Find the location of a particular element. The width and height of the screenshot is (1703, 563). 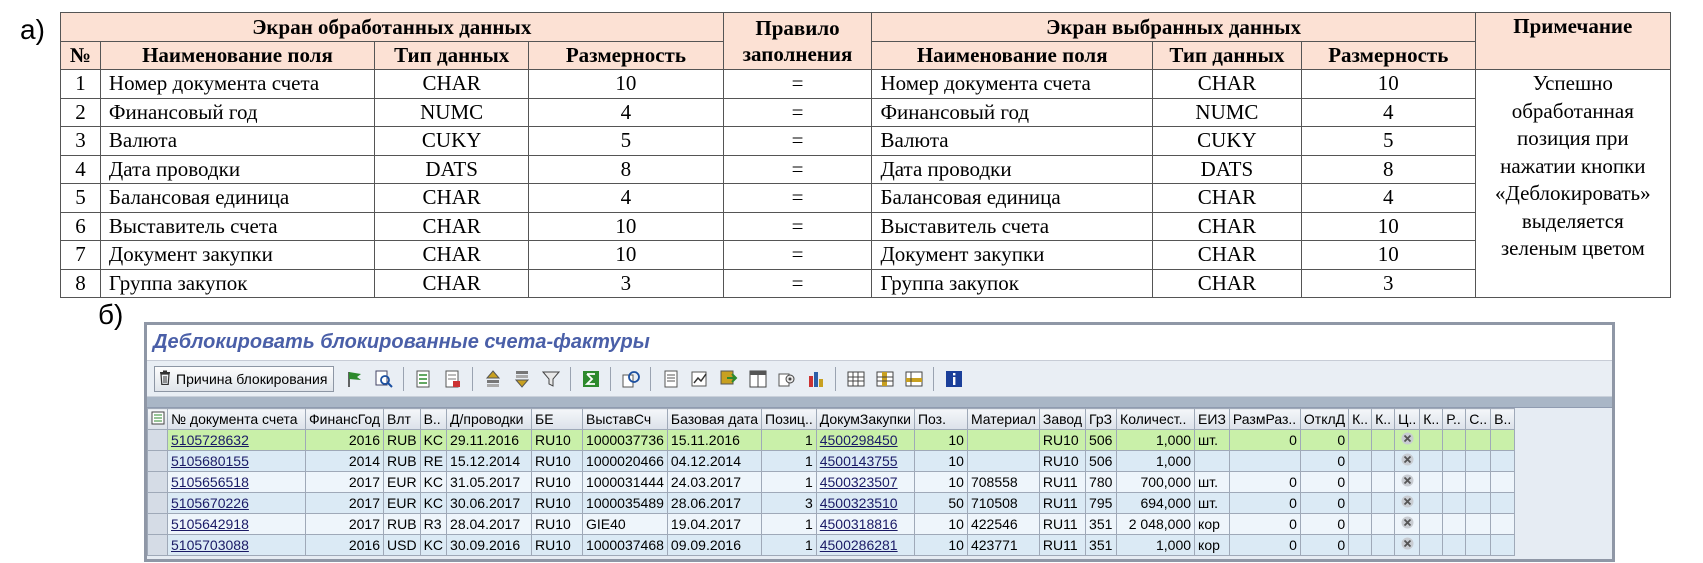

column-header: Материал is located at coordinates (1003, 419).